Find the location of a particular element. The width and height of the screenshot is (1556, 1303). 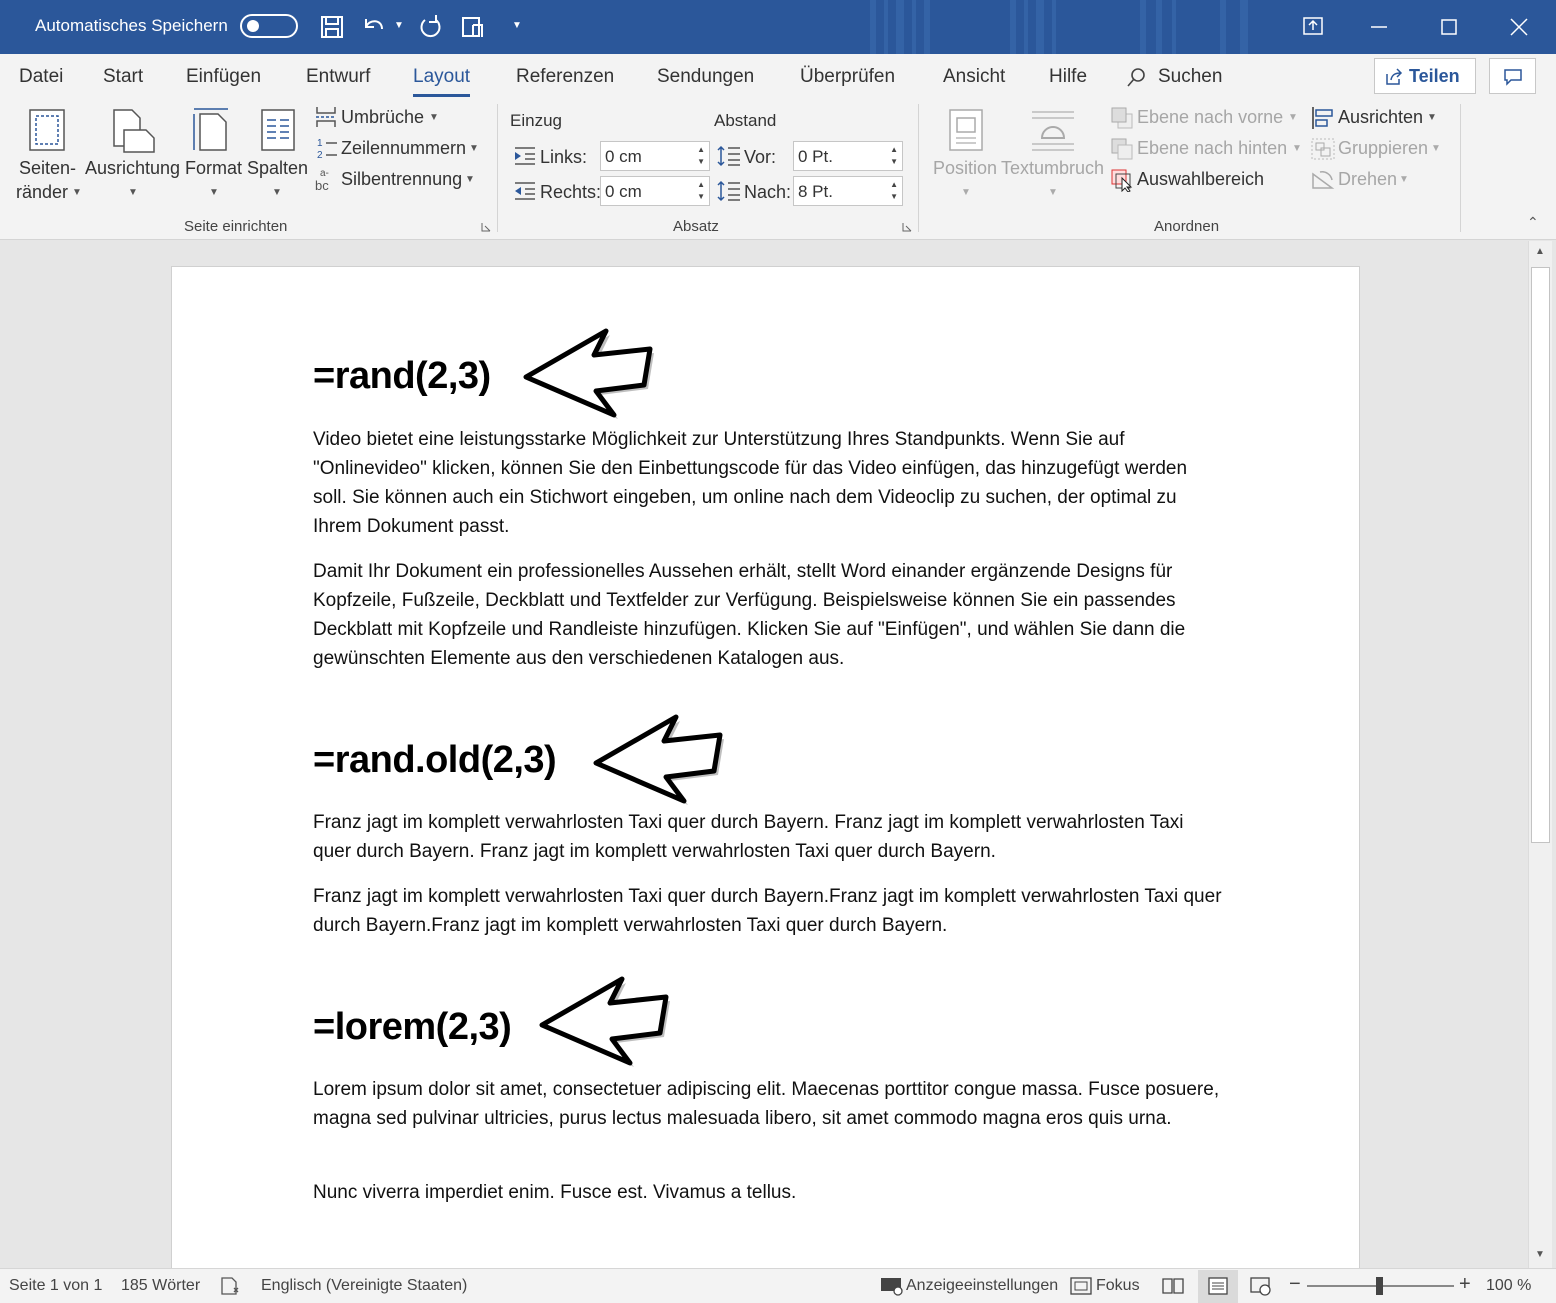

indent-left-label: Links: is located at coordinates (564, 157).